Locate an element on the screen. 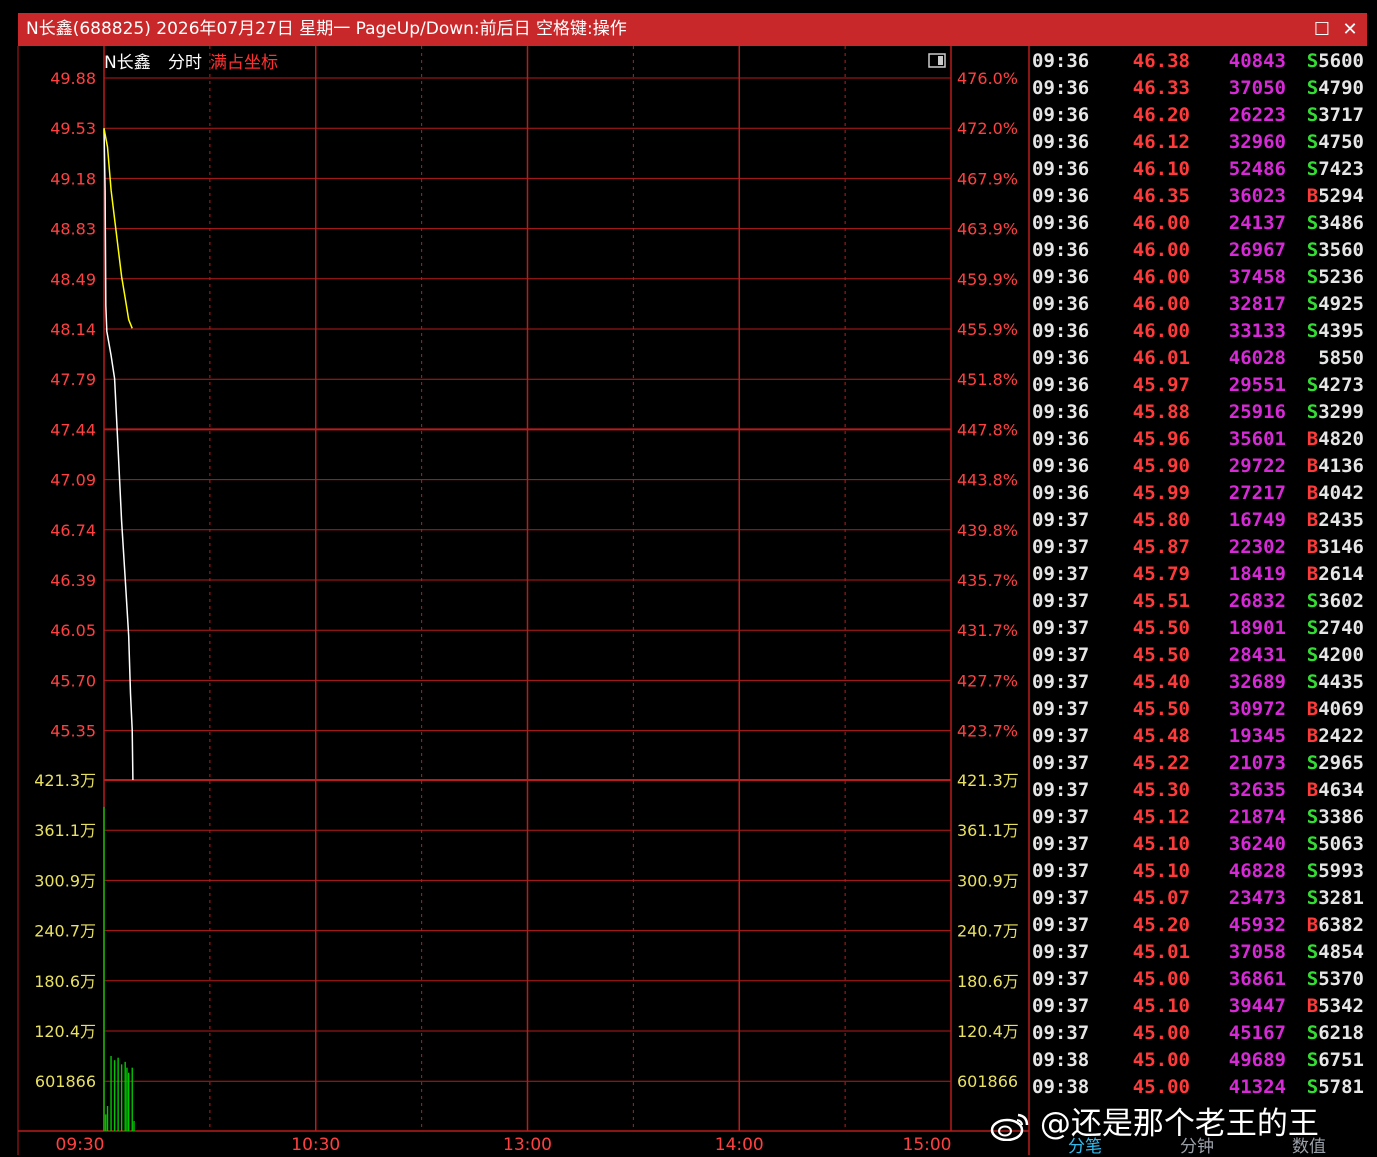 The width and height of the screenshot is (1377, 1157). time-tick-label: 09:30 is located at coordinates (80, 1145).